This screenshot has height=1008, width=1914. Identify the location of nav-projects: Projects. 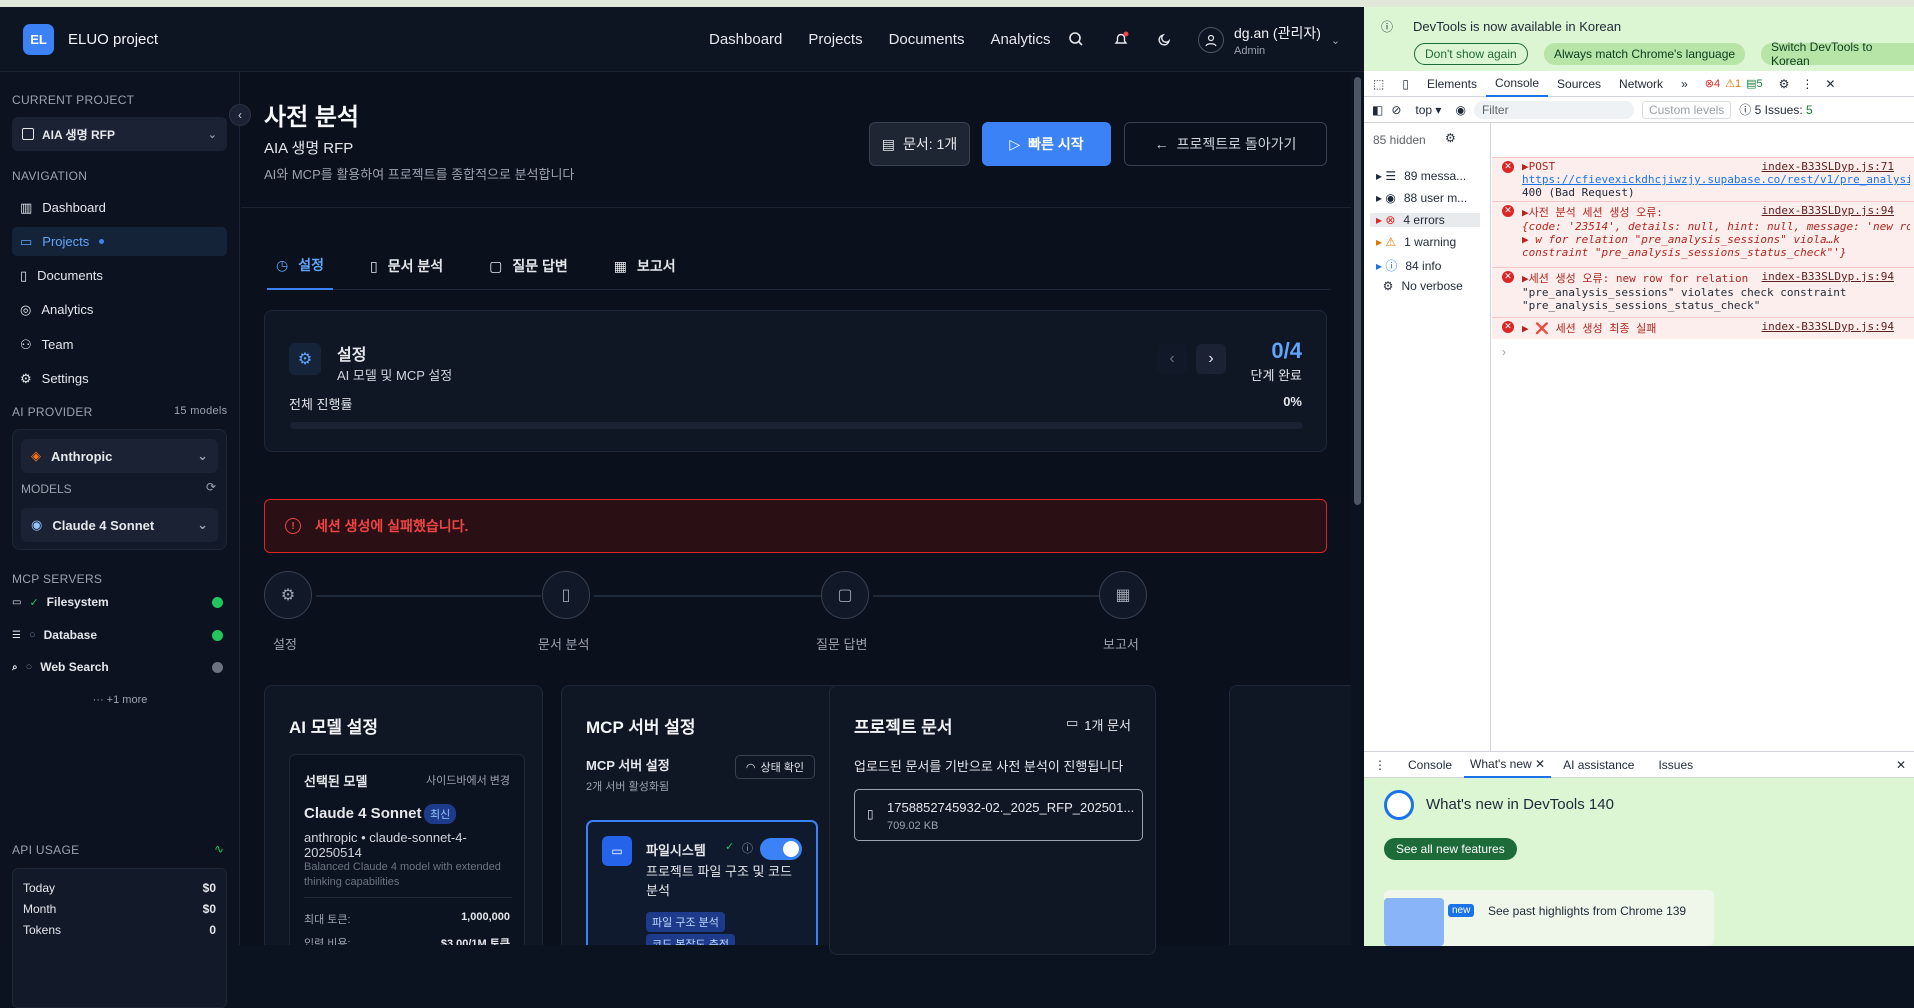
(835, 39).